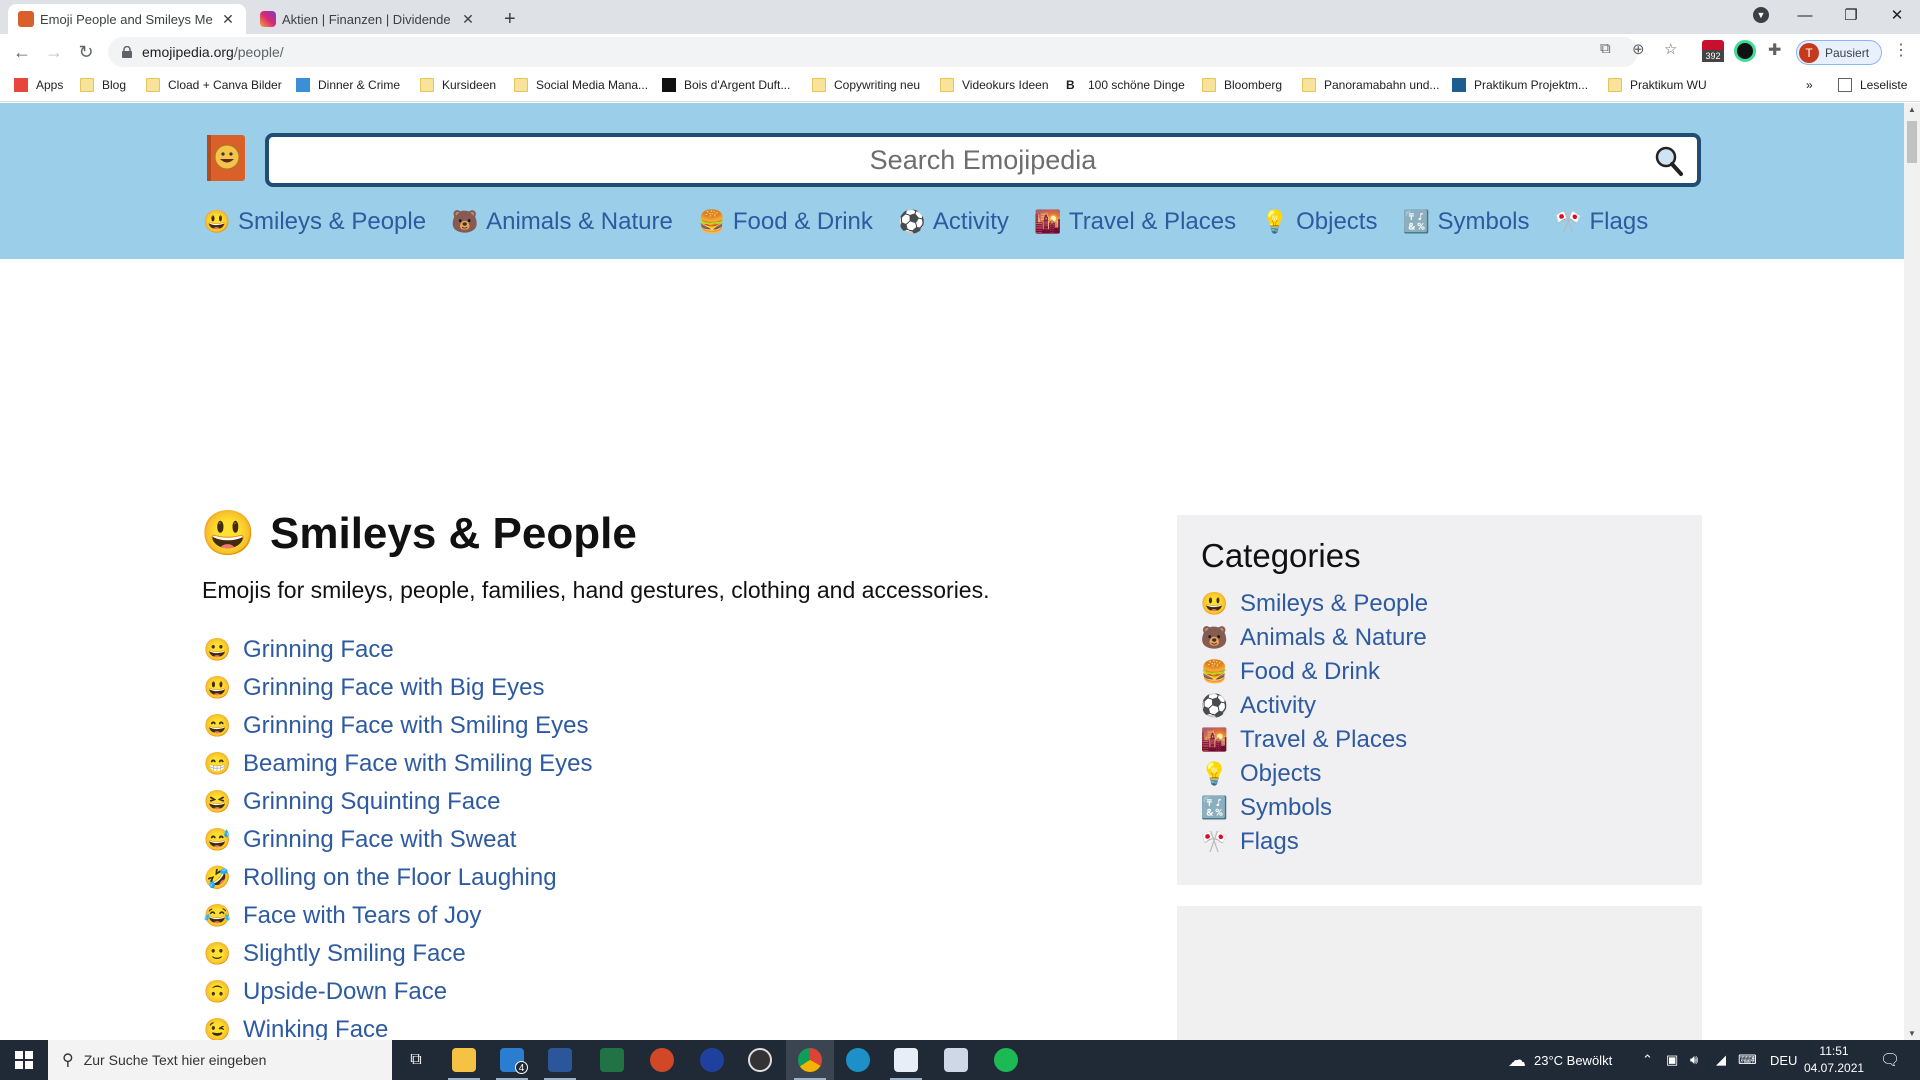  What do you see at coordinates (1657, 85) in the screenshot?
I see `bookmark-praktikum-wu: Praktikum WU` at bounding box center [1657, 85].